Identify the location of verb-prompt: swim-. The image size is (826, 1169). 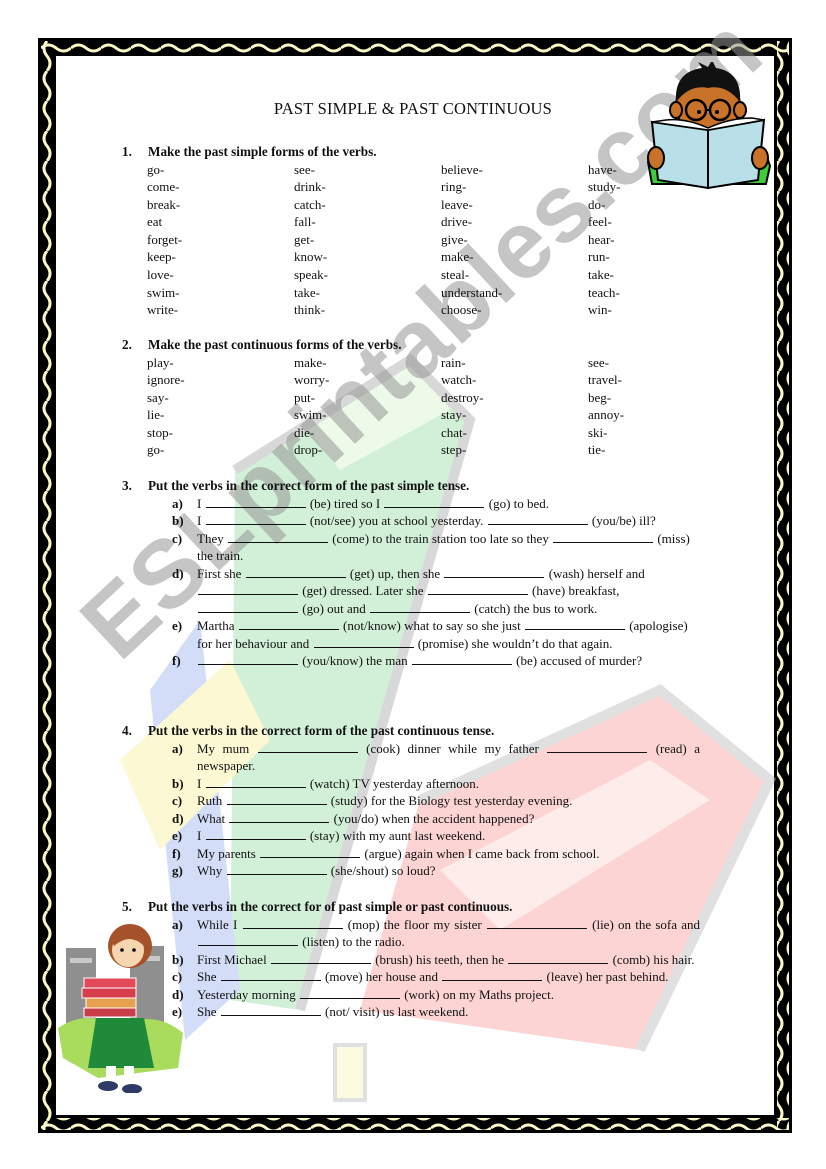
(163, 292).